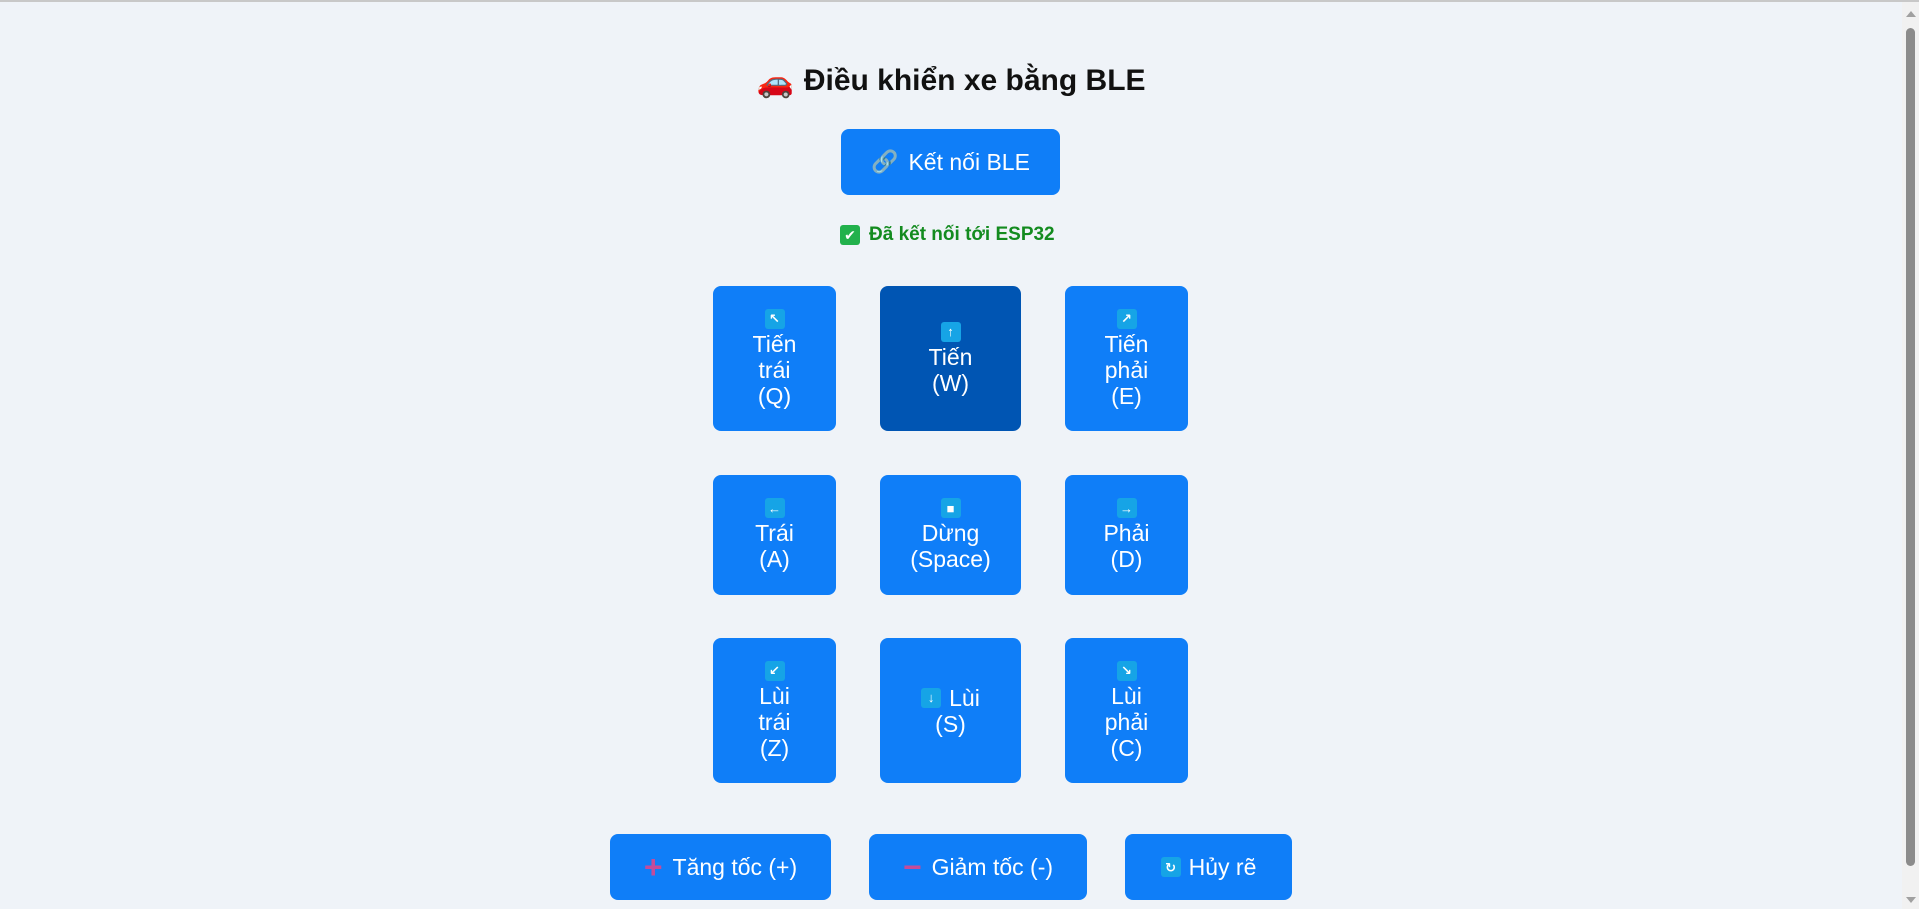  Describe the element at coordinates (950, 723) in the screenshot. I see `back-key: (S)` at that location.